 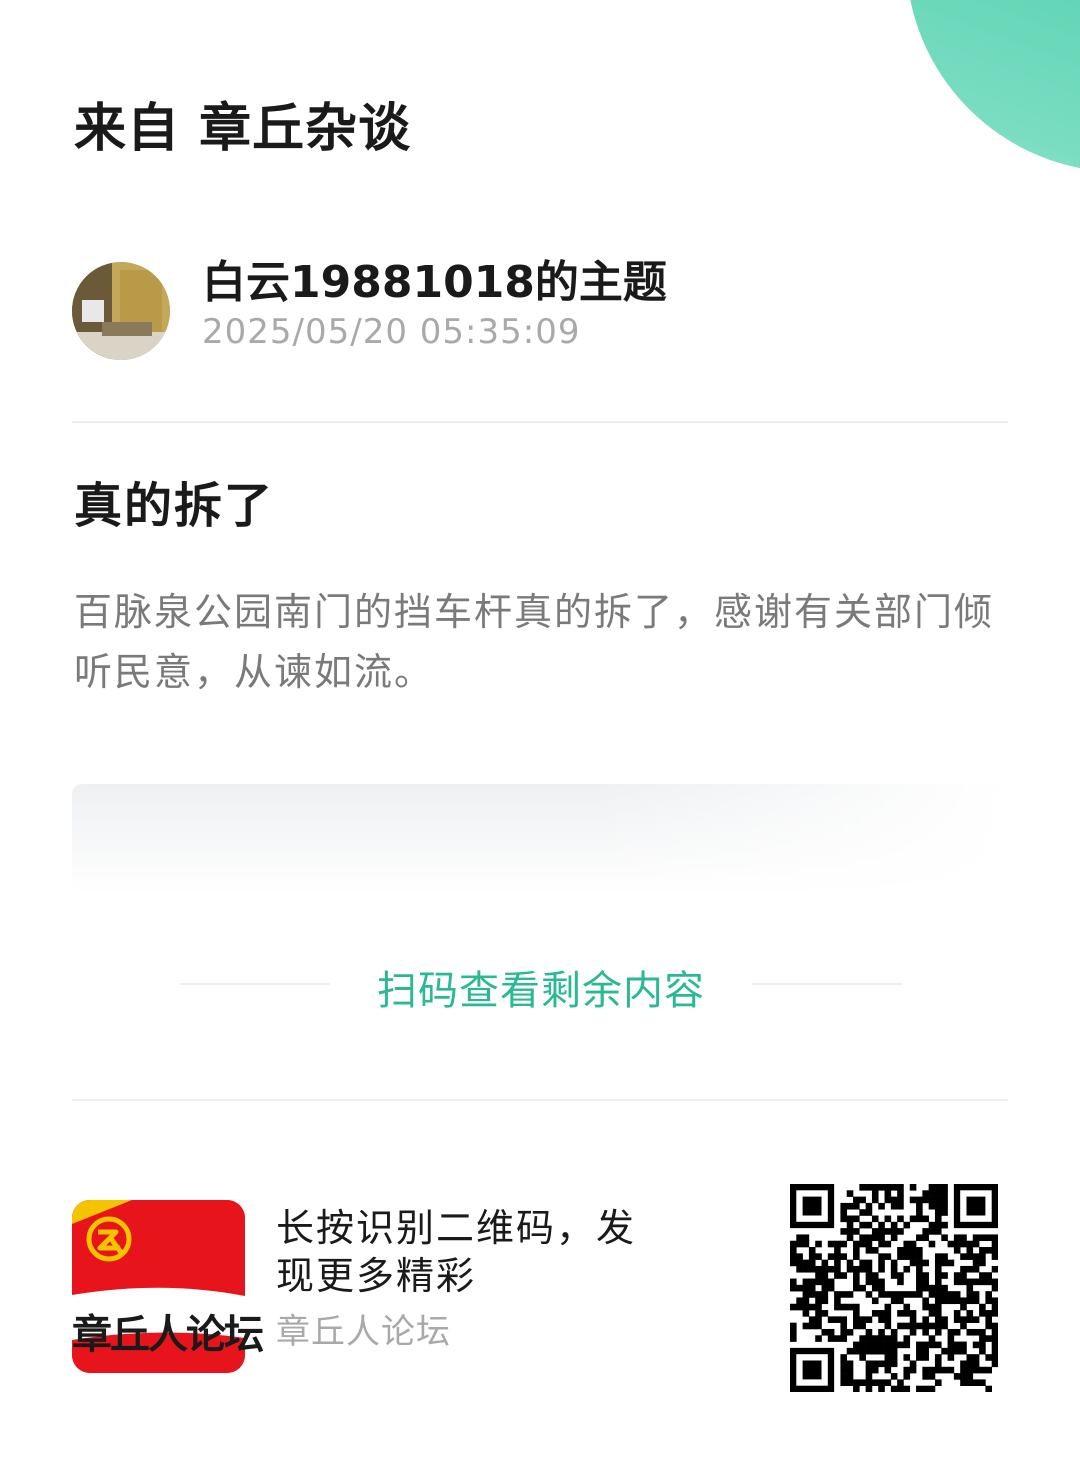 I want to click on scan-to-view-more-link: 扫码查看剩余内容, so click(x=541, y=987).